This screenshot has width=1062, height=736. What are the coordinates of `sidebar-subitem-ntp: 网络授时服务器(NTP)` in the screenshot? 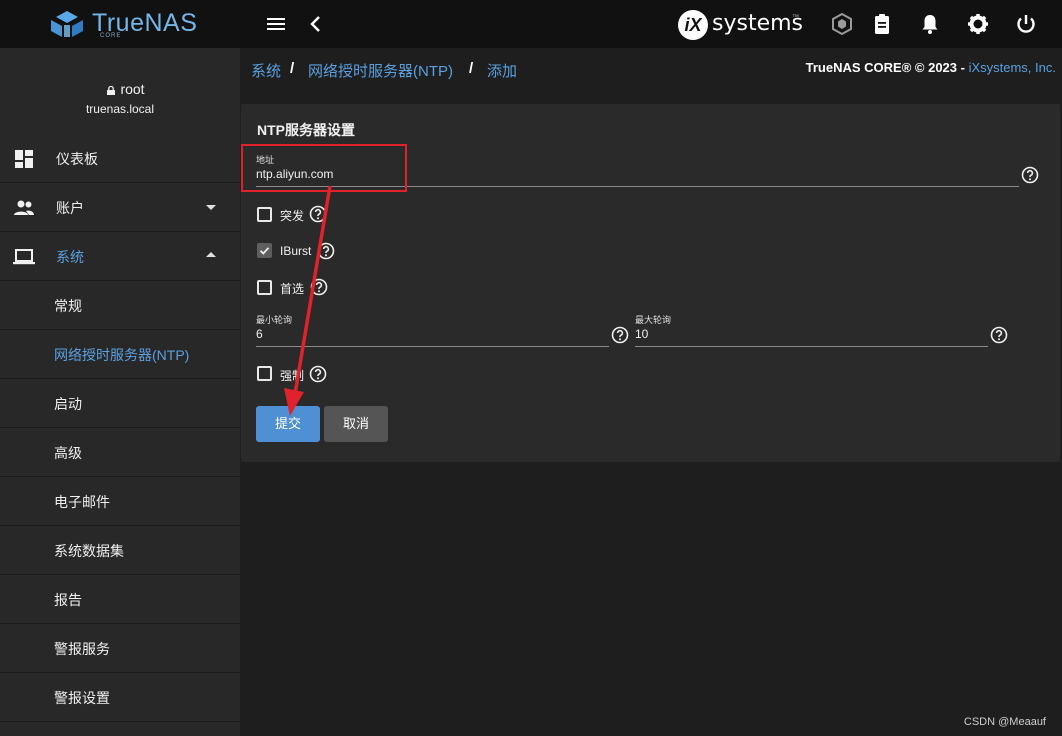 It's located at (120, 354).